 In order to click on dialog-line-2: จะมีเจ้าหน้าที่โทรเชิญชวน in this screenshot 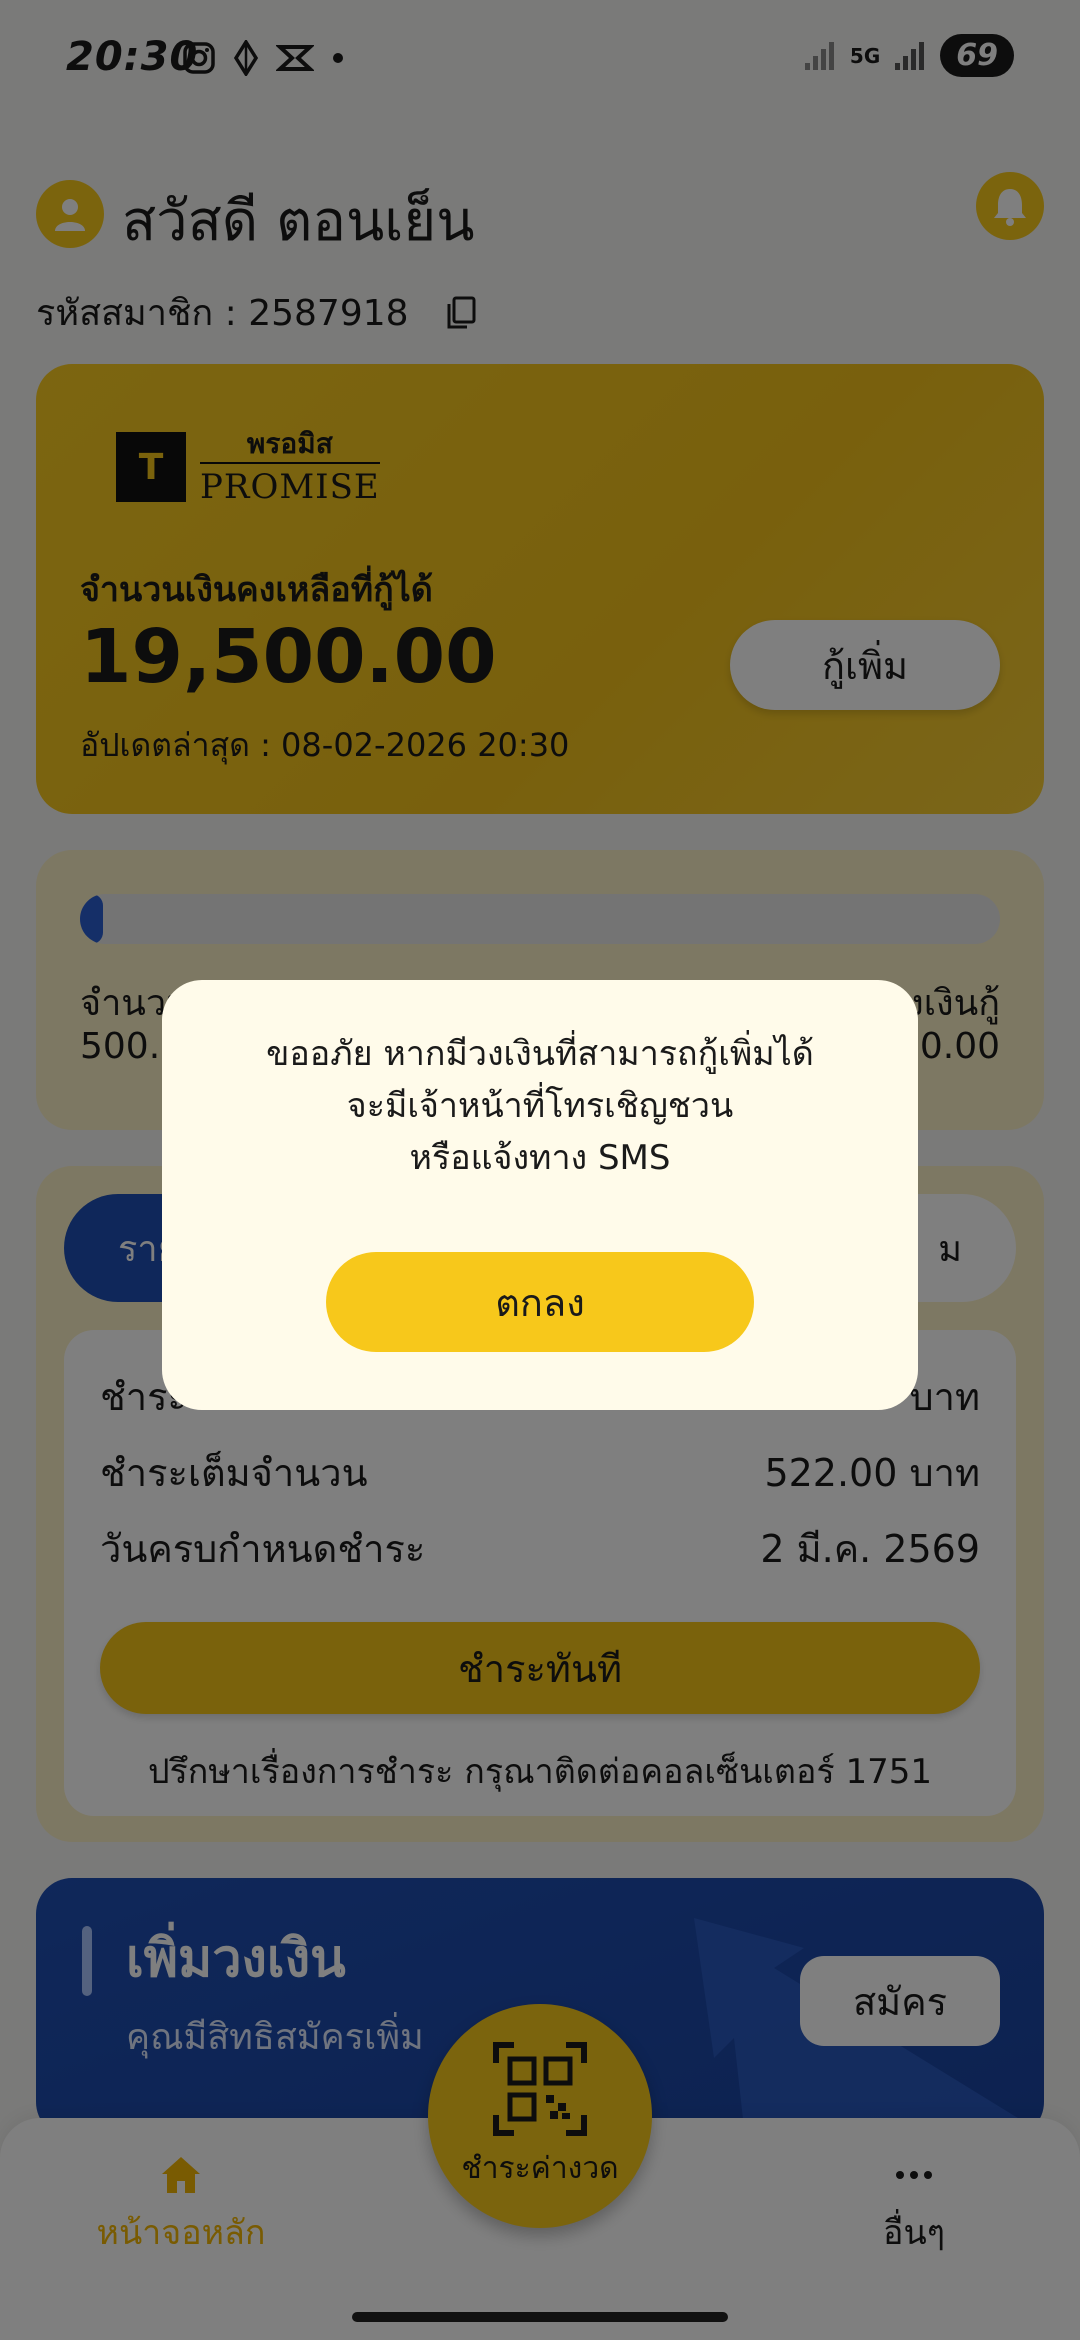, I will do `click(540, 1106)`.